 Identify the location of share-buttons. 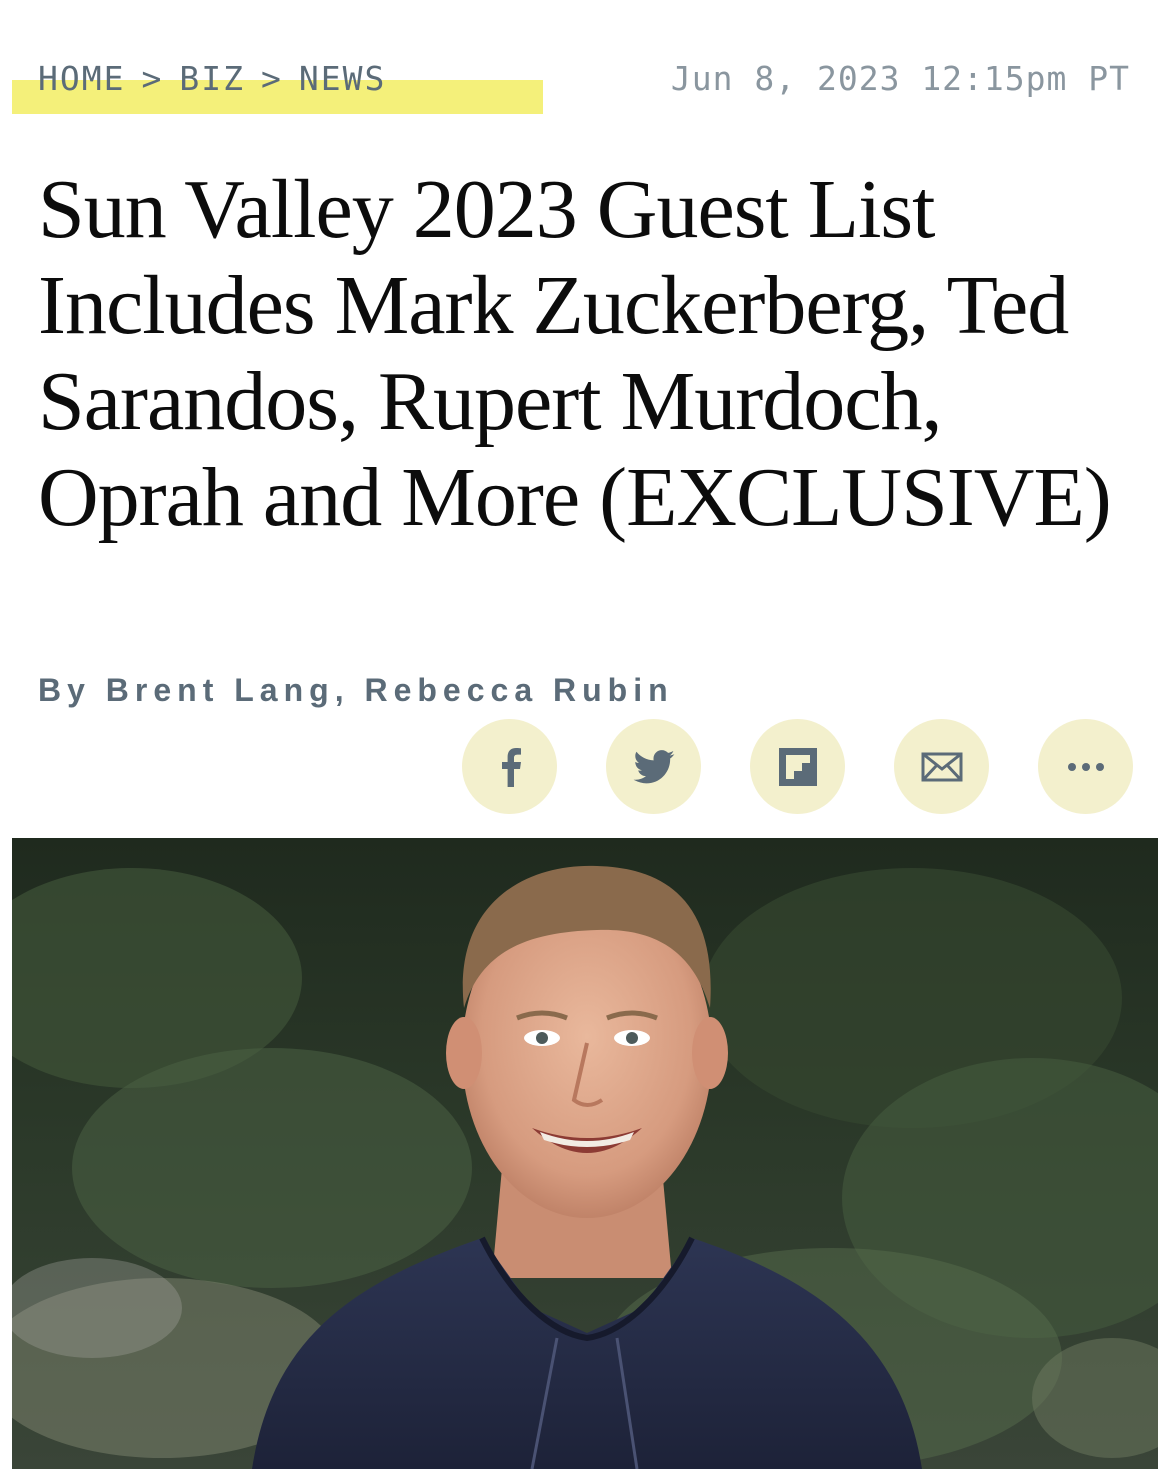
(797, 766).